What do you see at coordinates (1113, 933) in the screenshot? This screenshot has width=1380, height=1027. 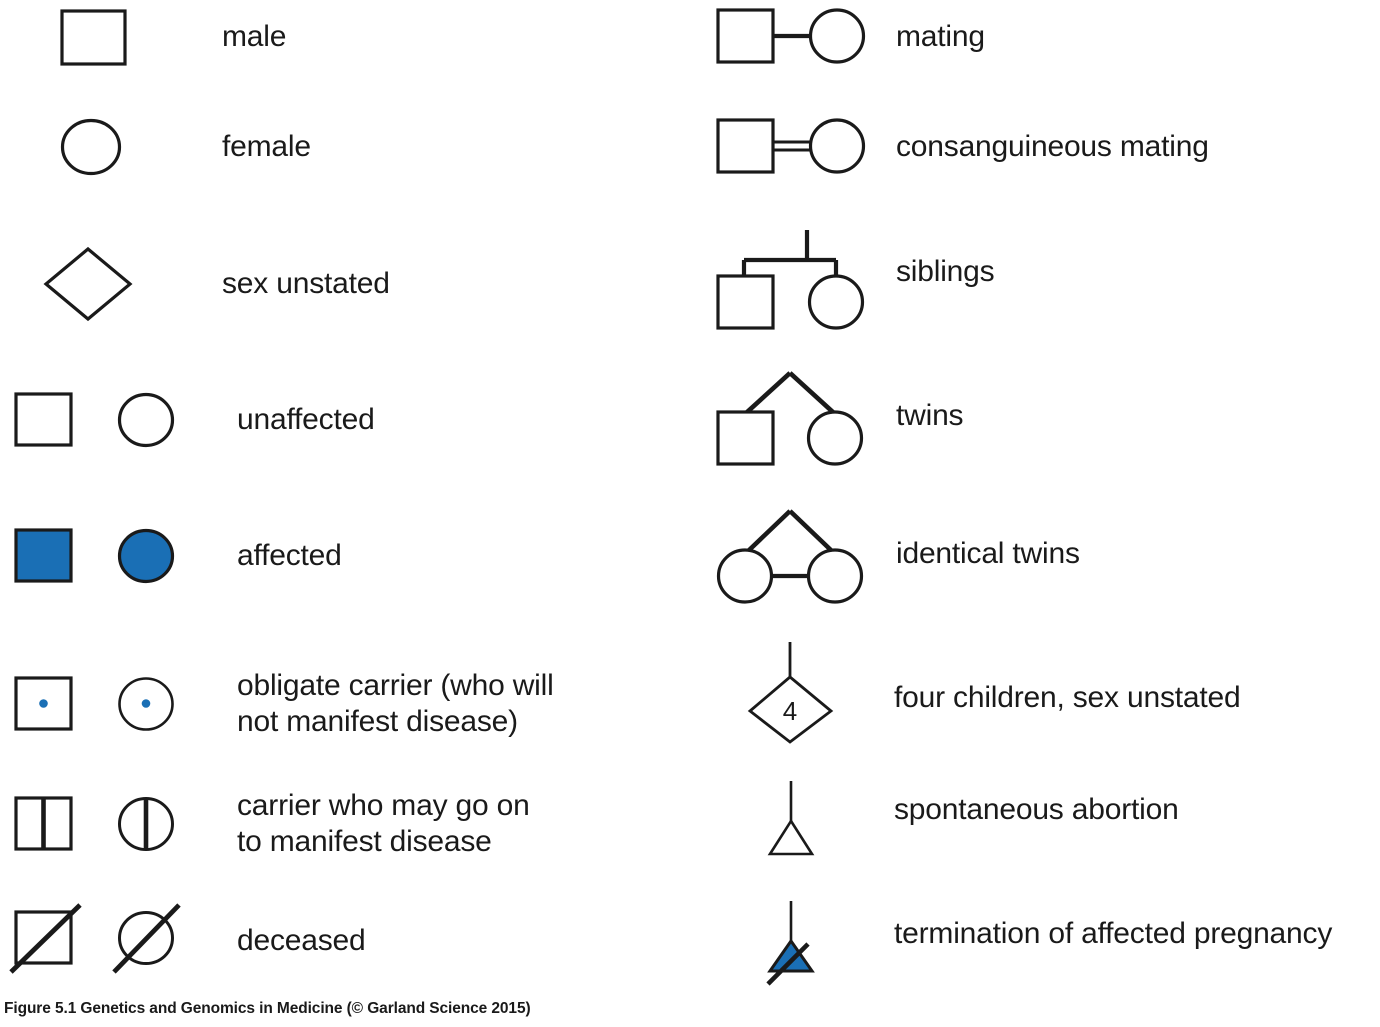 I see `legend-label: termination of affected pregnancy` at bounding box center [1113, 933].